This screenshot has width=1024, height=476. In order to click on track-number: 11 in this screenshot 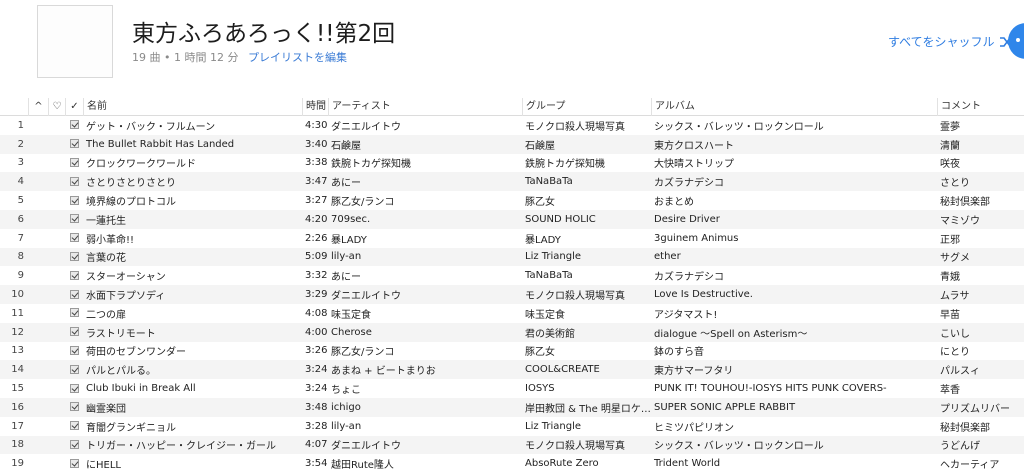, I will do `click(17, 313)`.